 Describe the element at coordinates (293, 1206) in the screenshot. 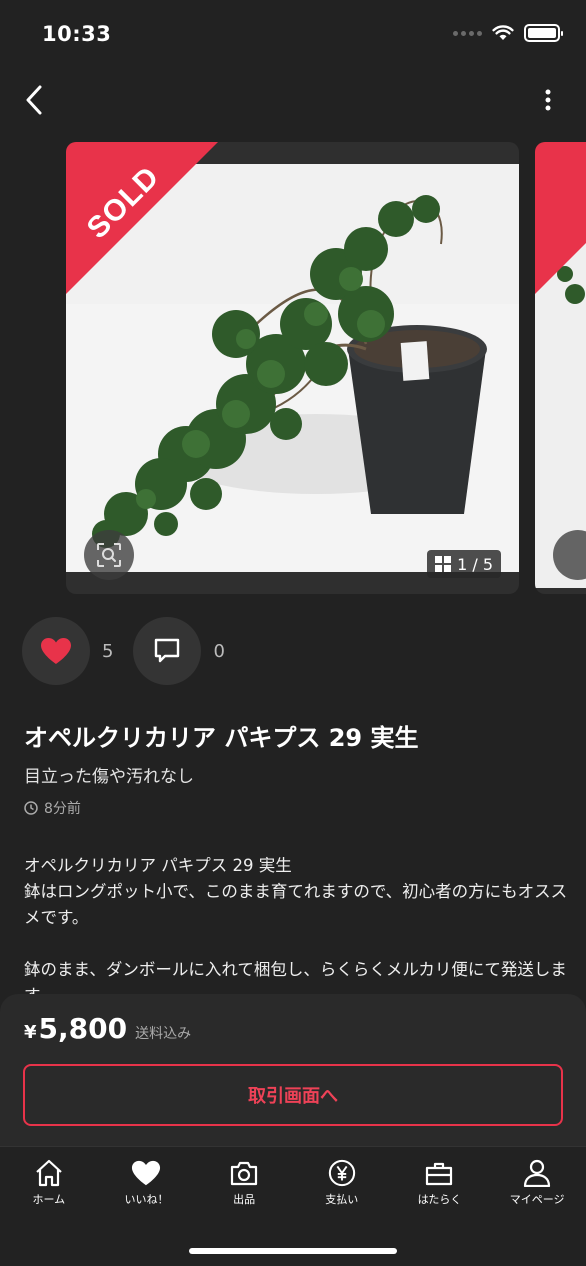

I see `tab-bar: ホーム いいね！ 出品 支払い はたらく マイページ` at that location.